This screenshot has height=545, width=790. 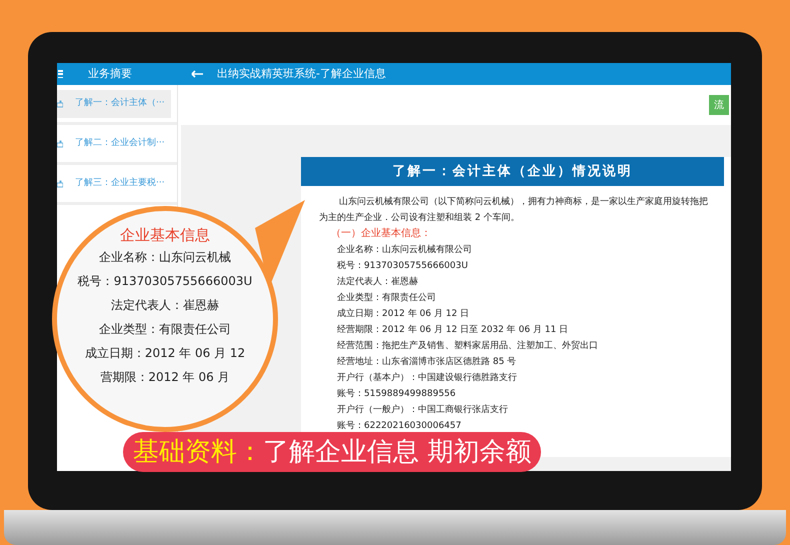 What do you see at coordinates (514, 210) in the screenshot?
I see `intro-paragraph: 山东问云机械有限公司（以下简称问云机械），拥有力神商标，是一家以生产家庭用旋转拖把为主的生产企业．公司设有注塑和组装 2 个车间。` at bounding box center [514, 210].